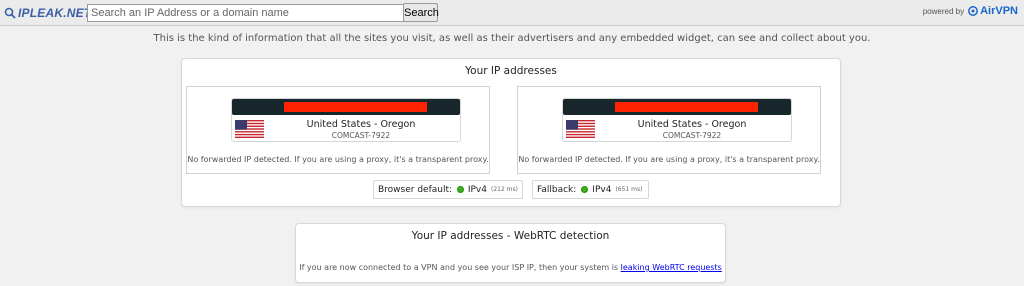  What do you see at coordinates (602, 189) in the screenshot?
I see `fallback-protocol: IPv4` at bounding box center [602, 189].